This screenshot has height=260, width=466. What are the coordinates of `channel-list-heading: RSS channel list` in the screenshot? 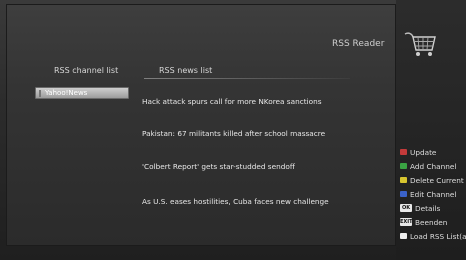 It's located at (86, 70).